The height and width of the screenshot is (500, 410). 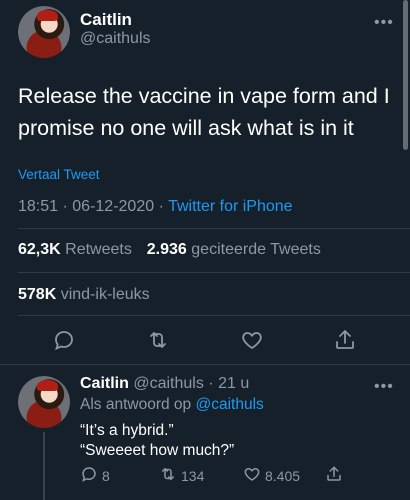 I want to click on tweet-text-line1: Release the vaccine in vape form and I, so click(x=204, y=96).